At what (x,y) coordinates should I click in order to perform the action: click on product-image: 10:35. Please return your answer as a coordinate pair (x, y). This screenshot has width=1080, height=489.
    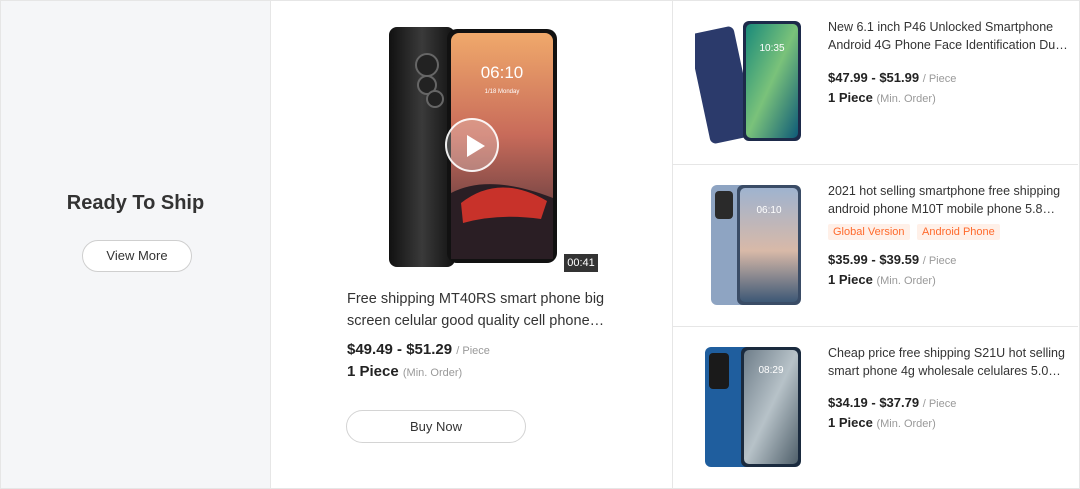
    Looking at the image, I should click on (750, 81).